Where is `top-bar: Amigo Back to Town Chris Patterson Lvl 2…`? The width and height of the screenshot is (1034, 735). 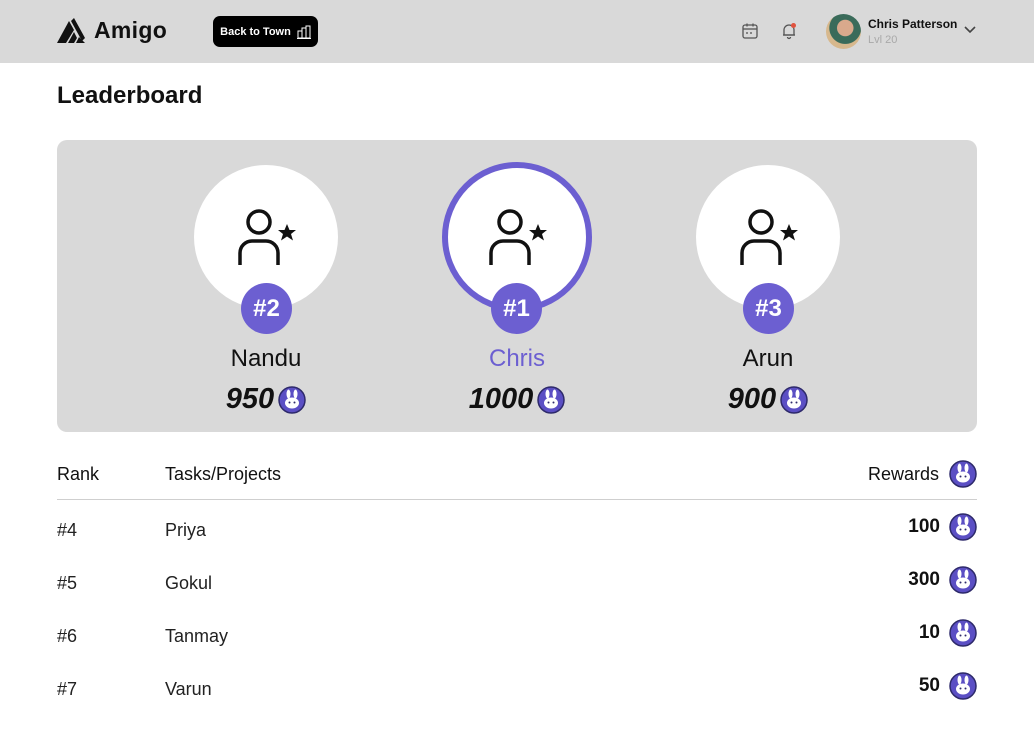 top-bar: Amigo Back to Town Chris Patterson Lvl 2… is located at coordinates (517, 31).